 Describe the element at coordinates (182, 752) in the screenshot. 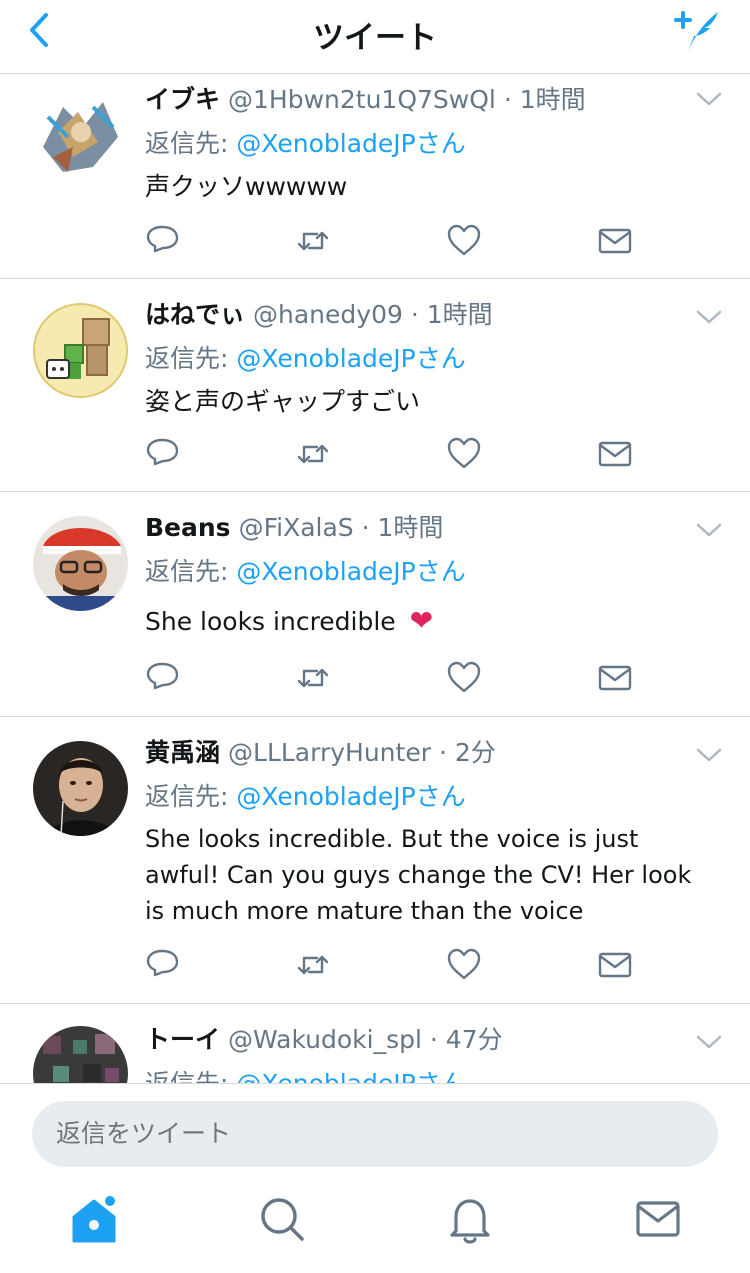

I see `tweet-author-name: 黄禹涵` at that location.